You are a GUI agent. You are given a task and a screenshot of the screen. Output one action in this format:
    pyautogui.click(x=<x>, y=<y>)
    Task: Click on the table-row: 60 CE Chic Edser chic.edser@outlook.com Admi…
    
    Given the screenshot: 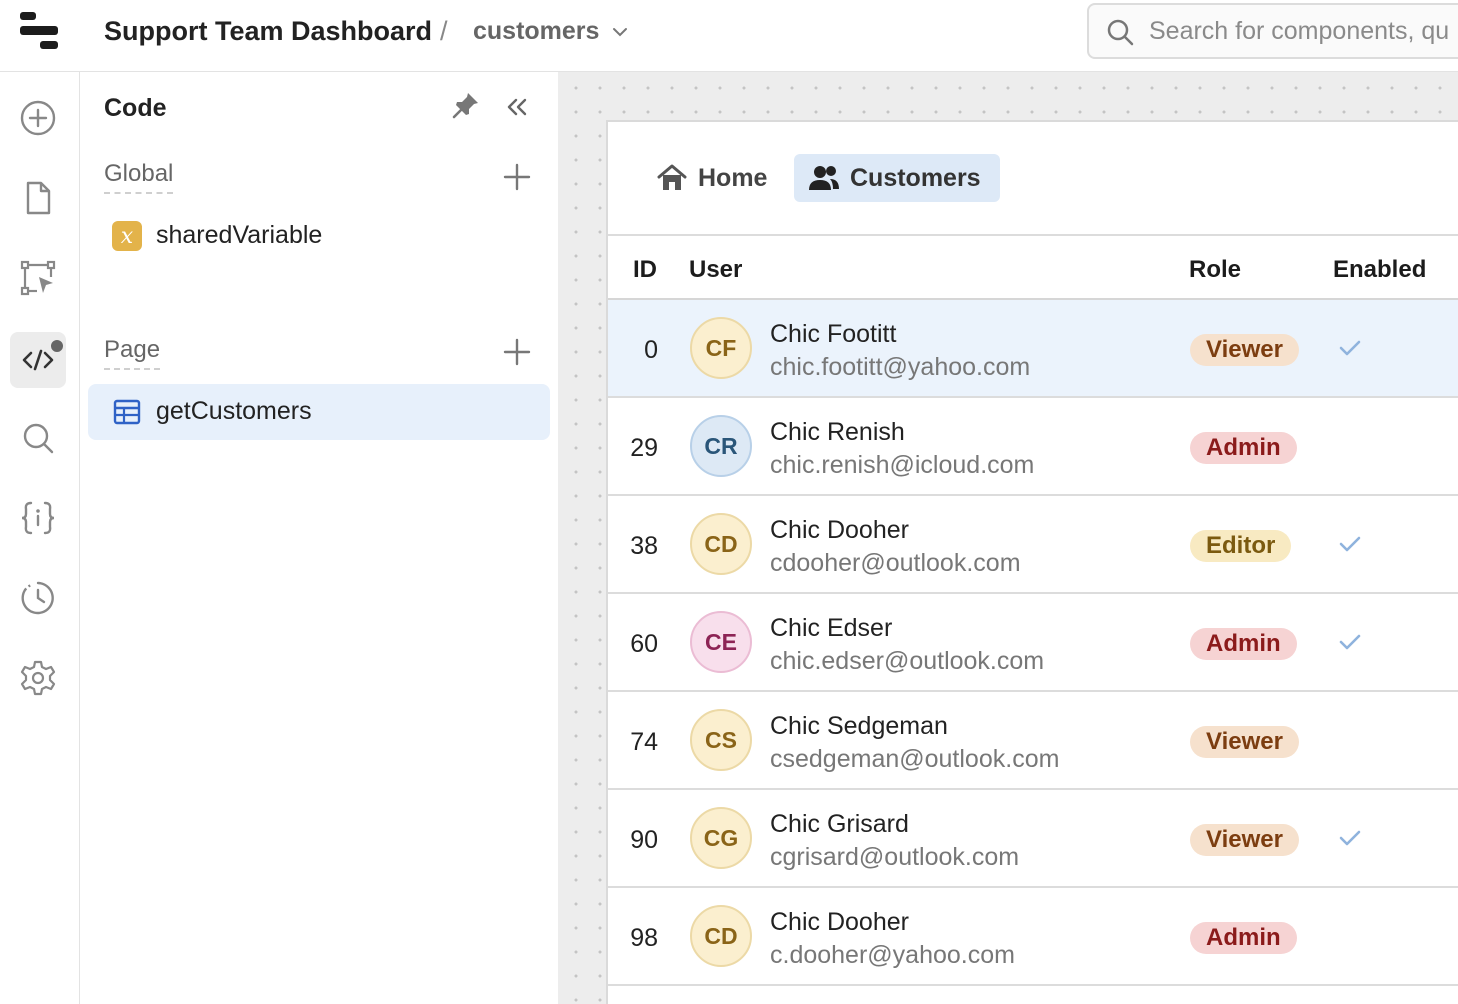 What is the action you would take?
    pyautogui.click(x=1033, y=643)
    